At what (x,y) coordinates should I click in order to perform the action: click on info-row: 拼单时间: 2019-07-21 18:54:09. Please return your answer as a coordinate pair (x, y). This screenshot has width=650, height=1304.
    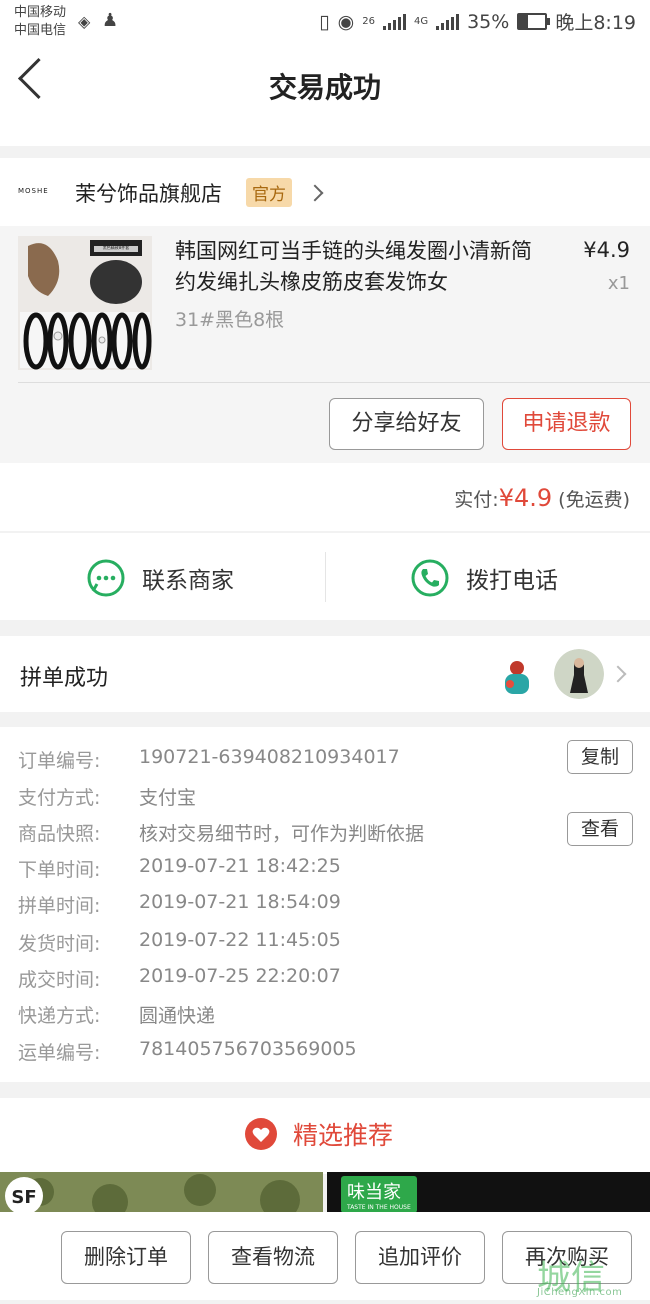
    Looking at the image, I should click on (179, 904).